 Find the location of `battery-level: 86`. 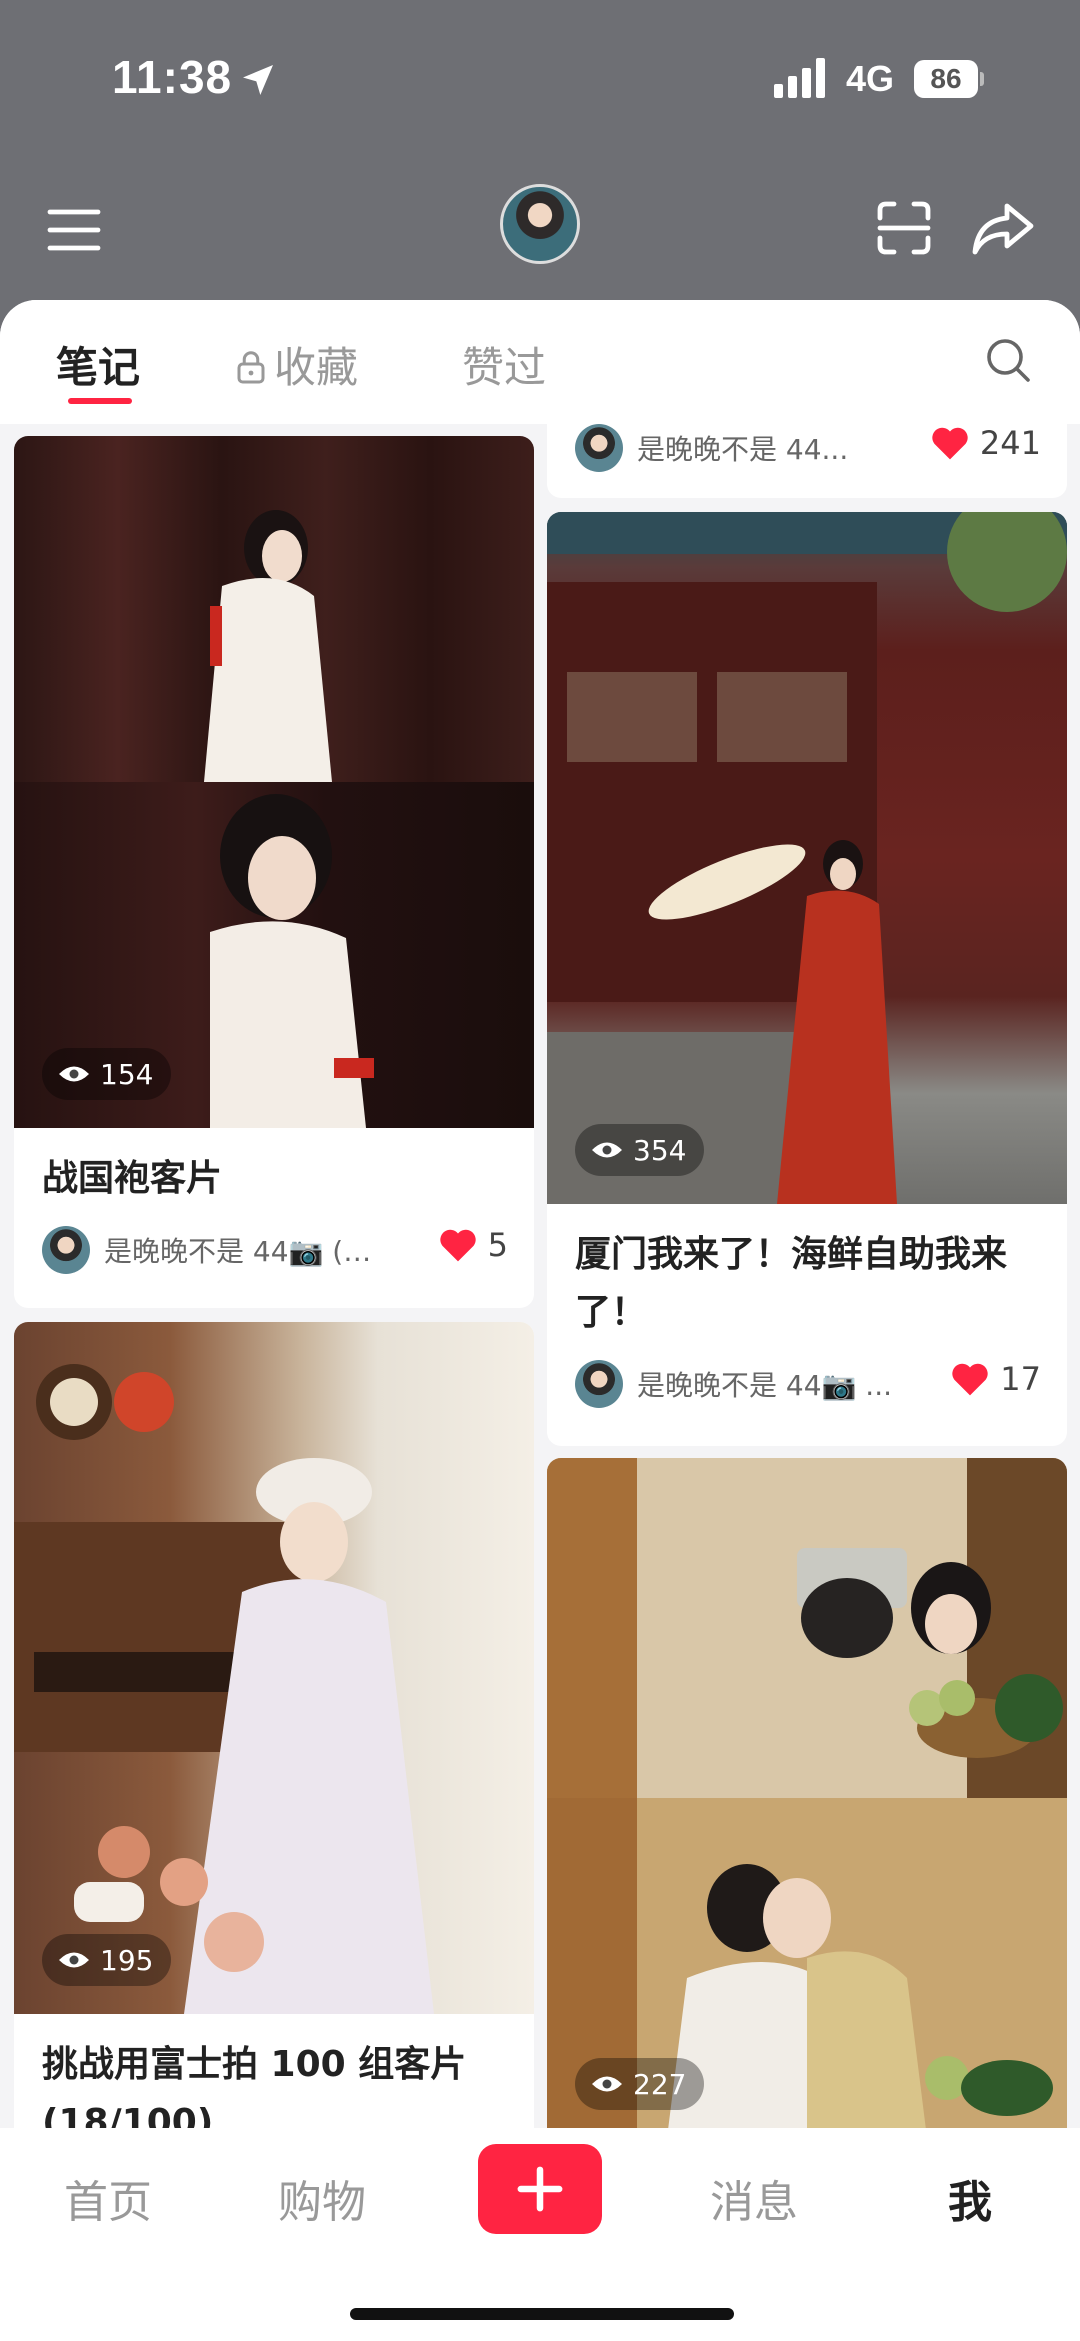

battery-level: 86 is located at coordinates (946, 79).